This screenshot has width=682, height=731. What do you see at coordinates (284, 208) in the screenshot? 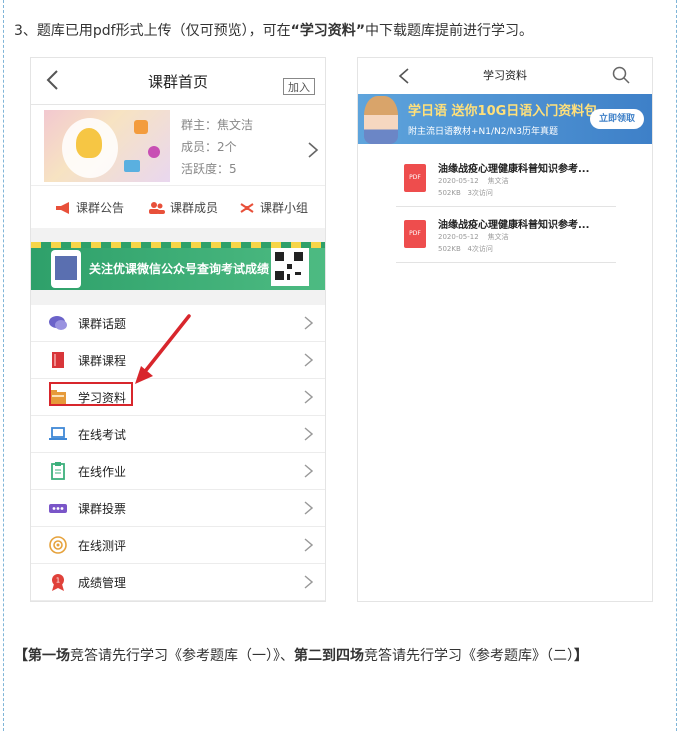
I see `tab-groups-label: 课群小组` at bounding box center [284, 208].